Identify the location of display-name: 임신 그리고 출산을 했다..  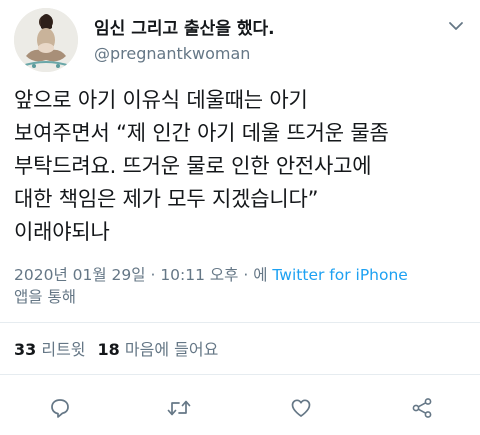
(184, 26).